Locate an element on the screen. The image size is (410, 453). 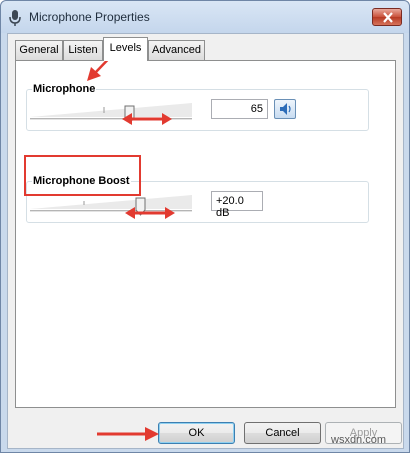
close-icon is located at coordinates (388, 17).